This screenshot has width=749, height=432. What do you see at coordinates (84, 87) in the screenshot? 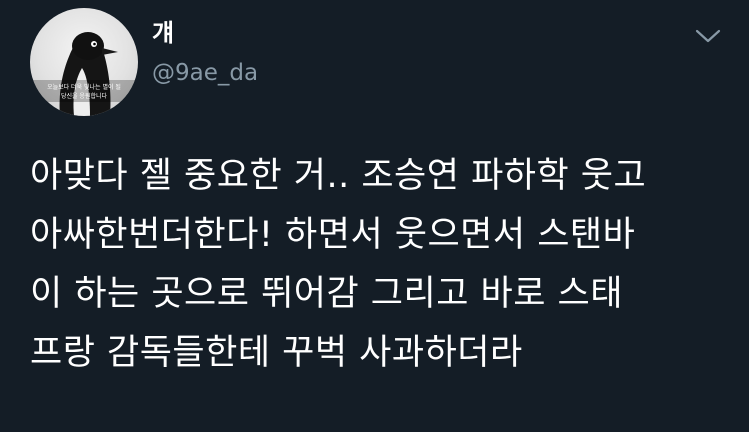
I see `avatar-caption-line1: 오늘보다 더욱 빛나는 별이 될` at bounding box center [84, 87].